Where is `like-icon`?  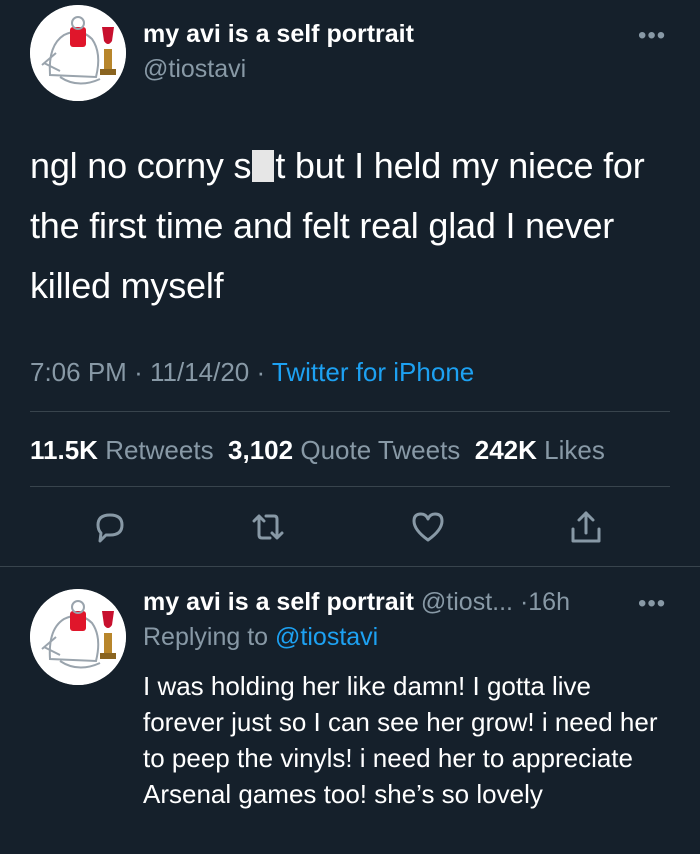 like-icon is located at coordinates (428, 527).